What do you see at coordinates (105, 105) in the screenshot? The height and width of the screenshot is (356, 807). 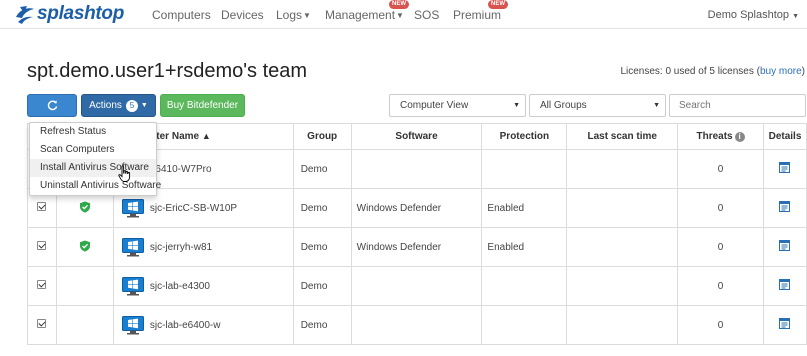 I see `actions-label: Actions` at bounding box center [105, 105].